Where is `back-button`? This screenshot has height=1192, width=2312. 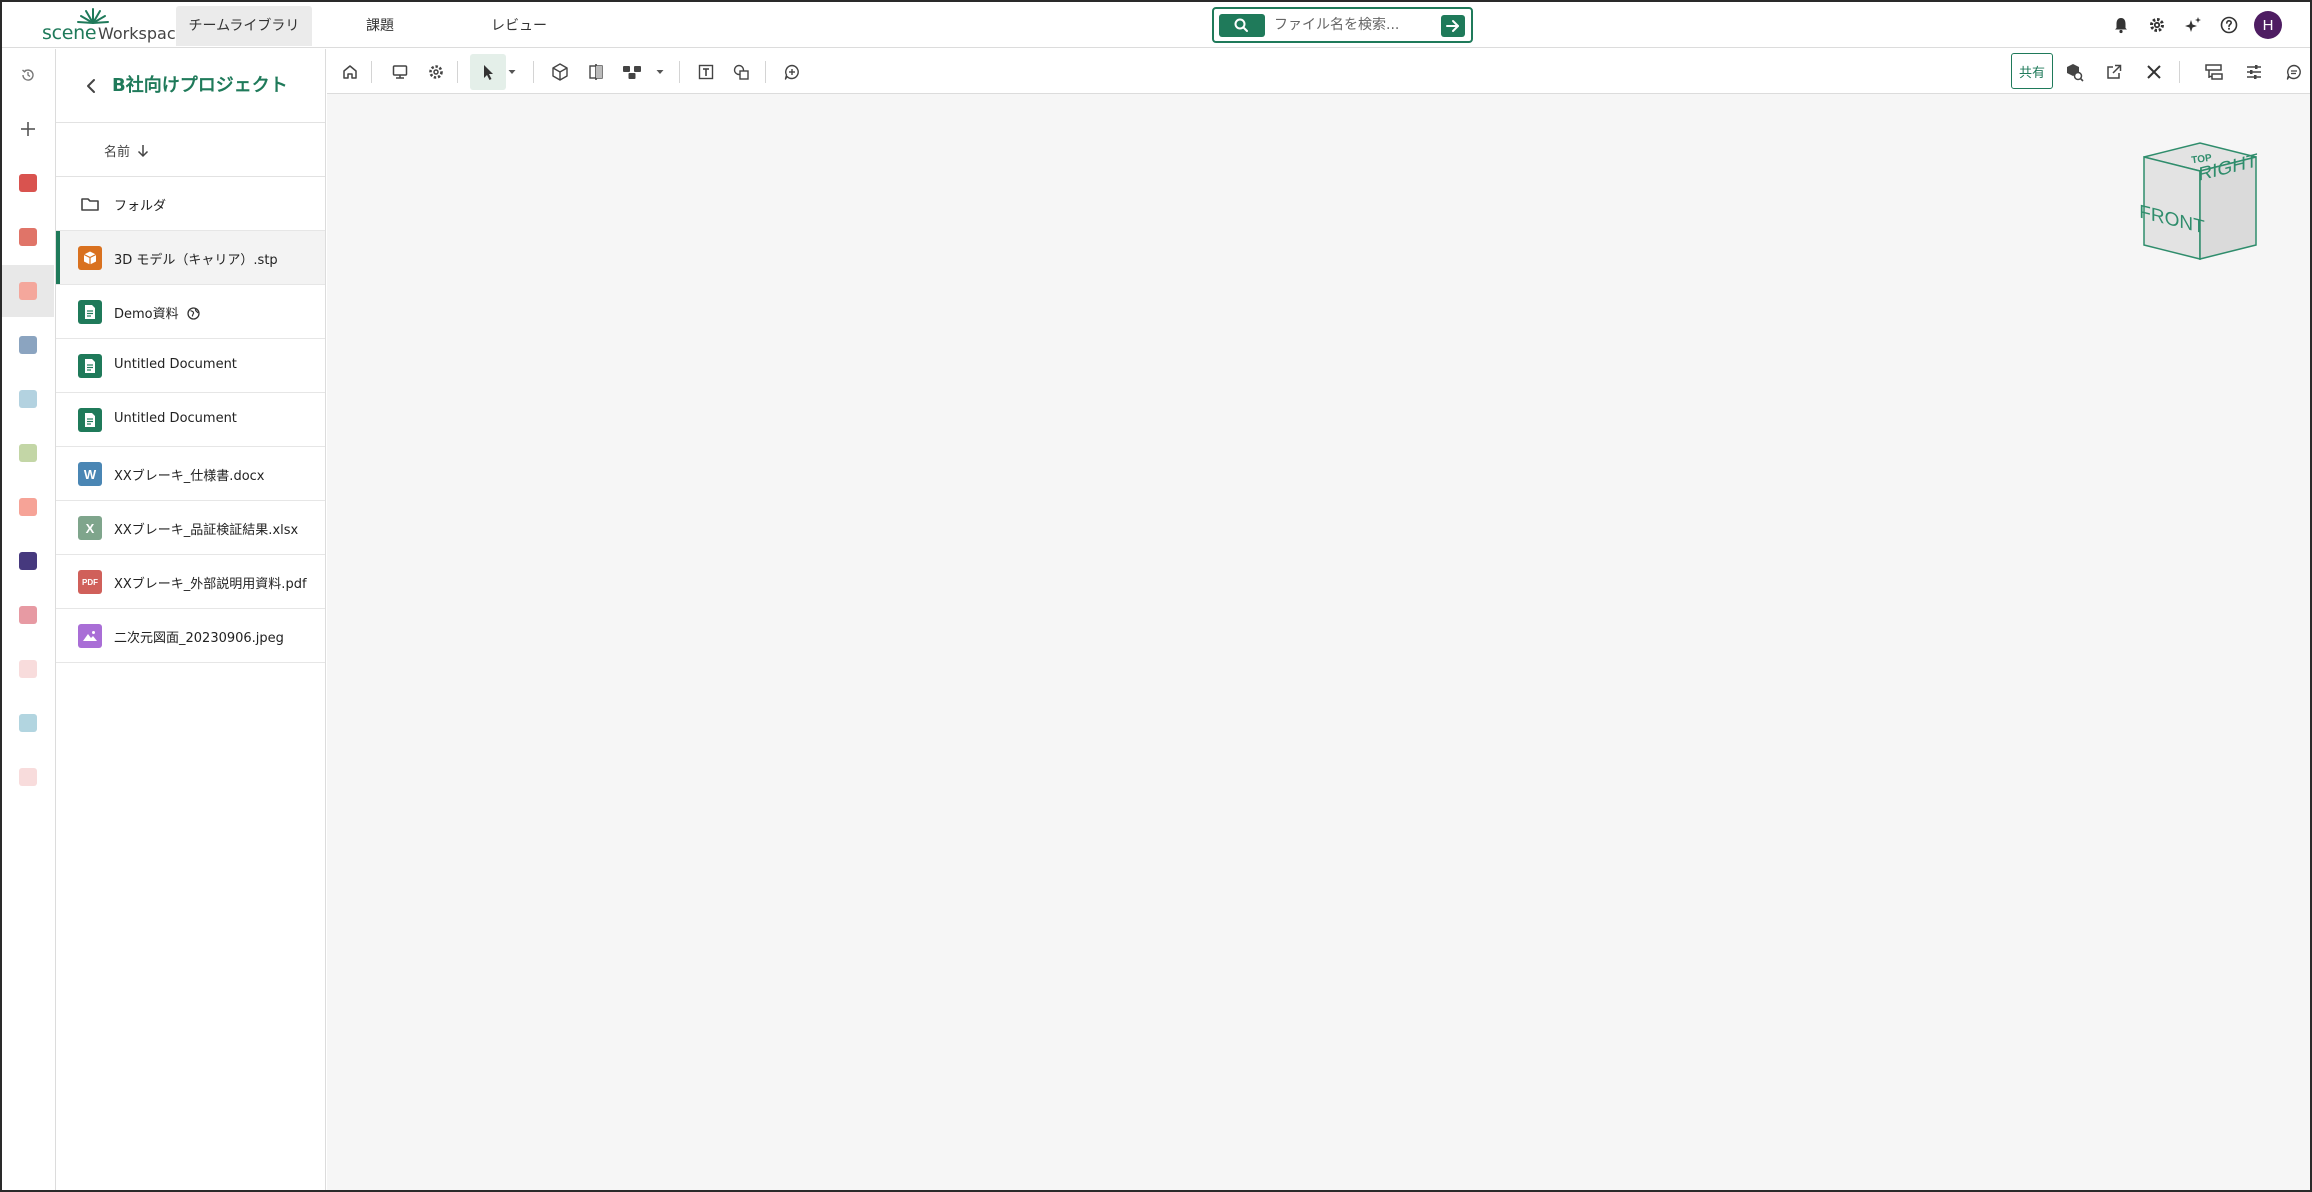 back-button is located at coordinates (92, 88).